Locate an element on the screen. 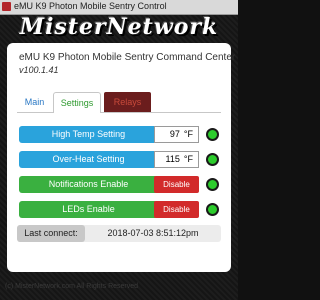  high-temp-unit: °F is located at coordinates (188, 134).